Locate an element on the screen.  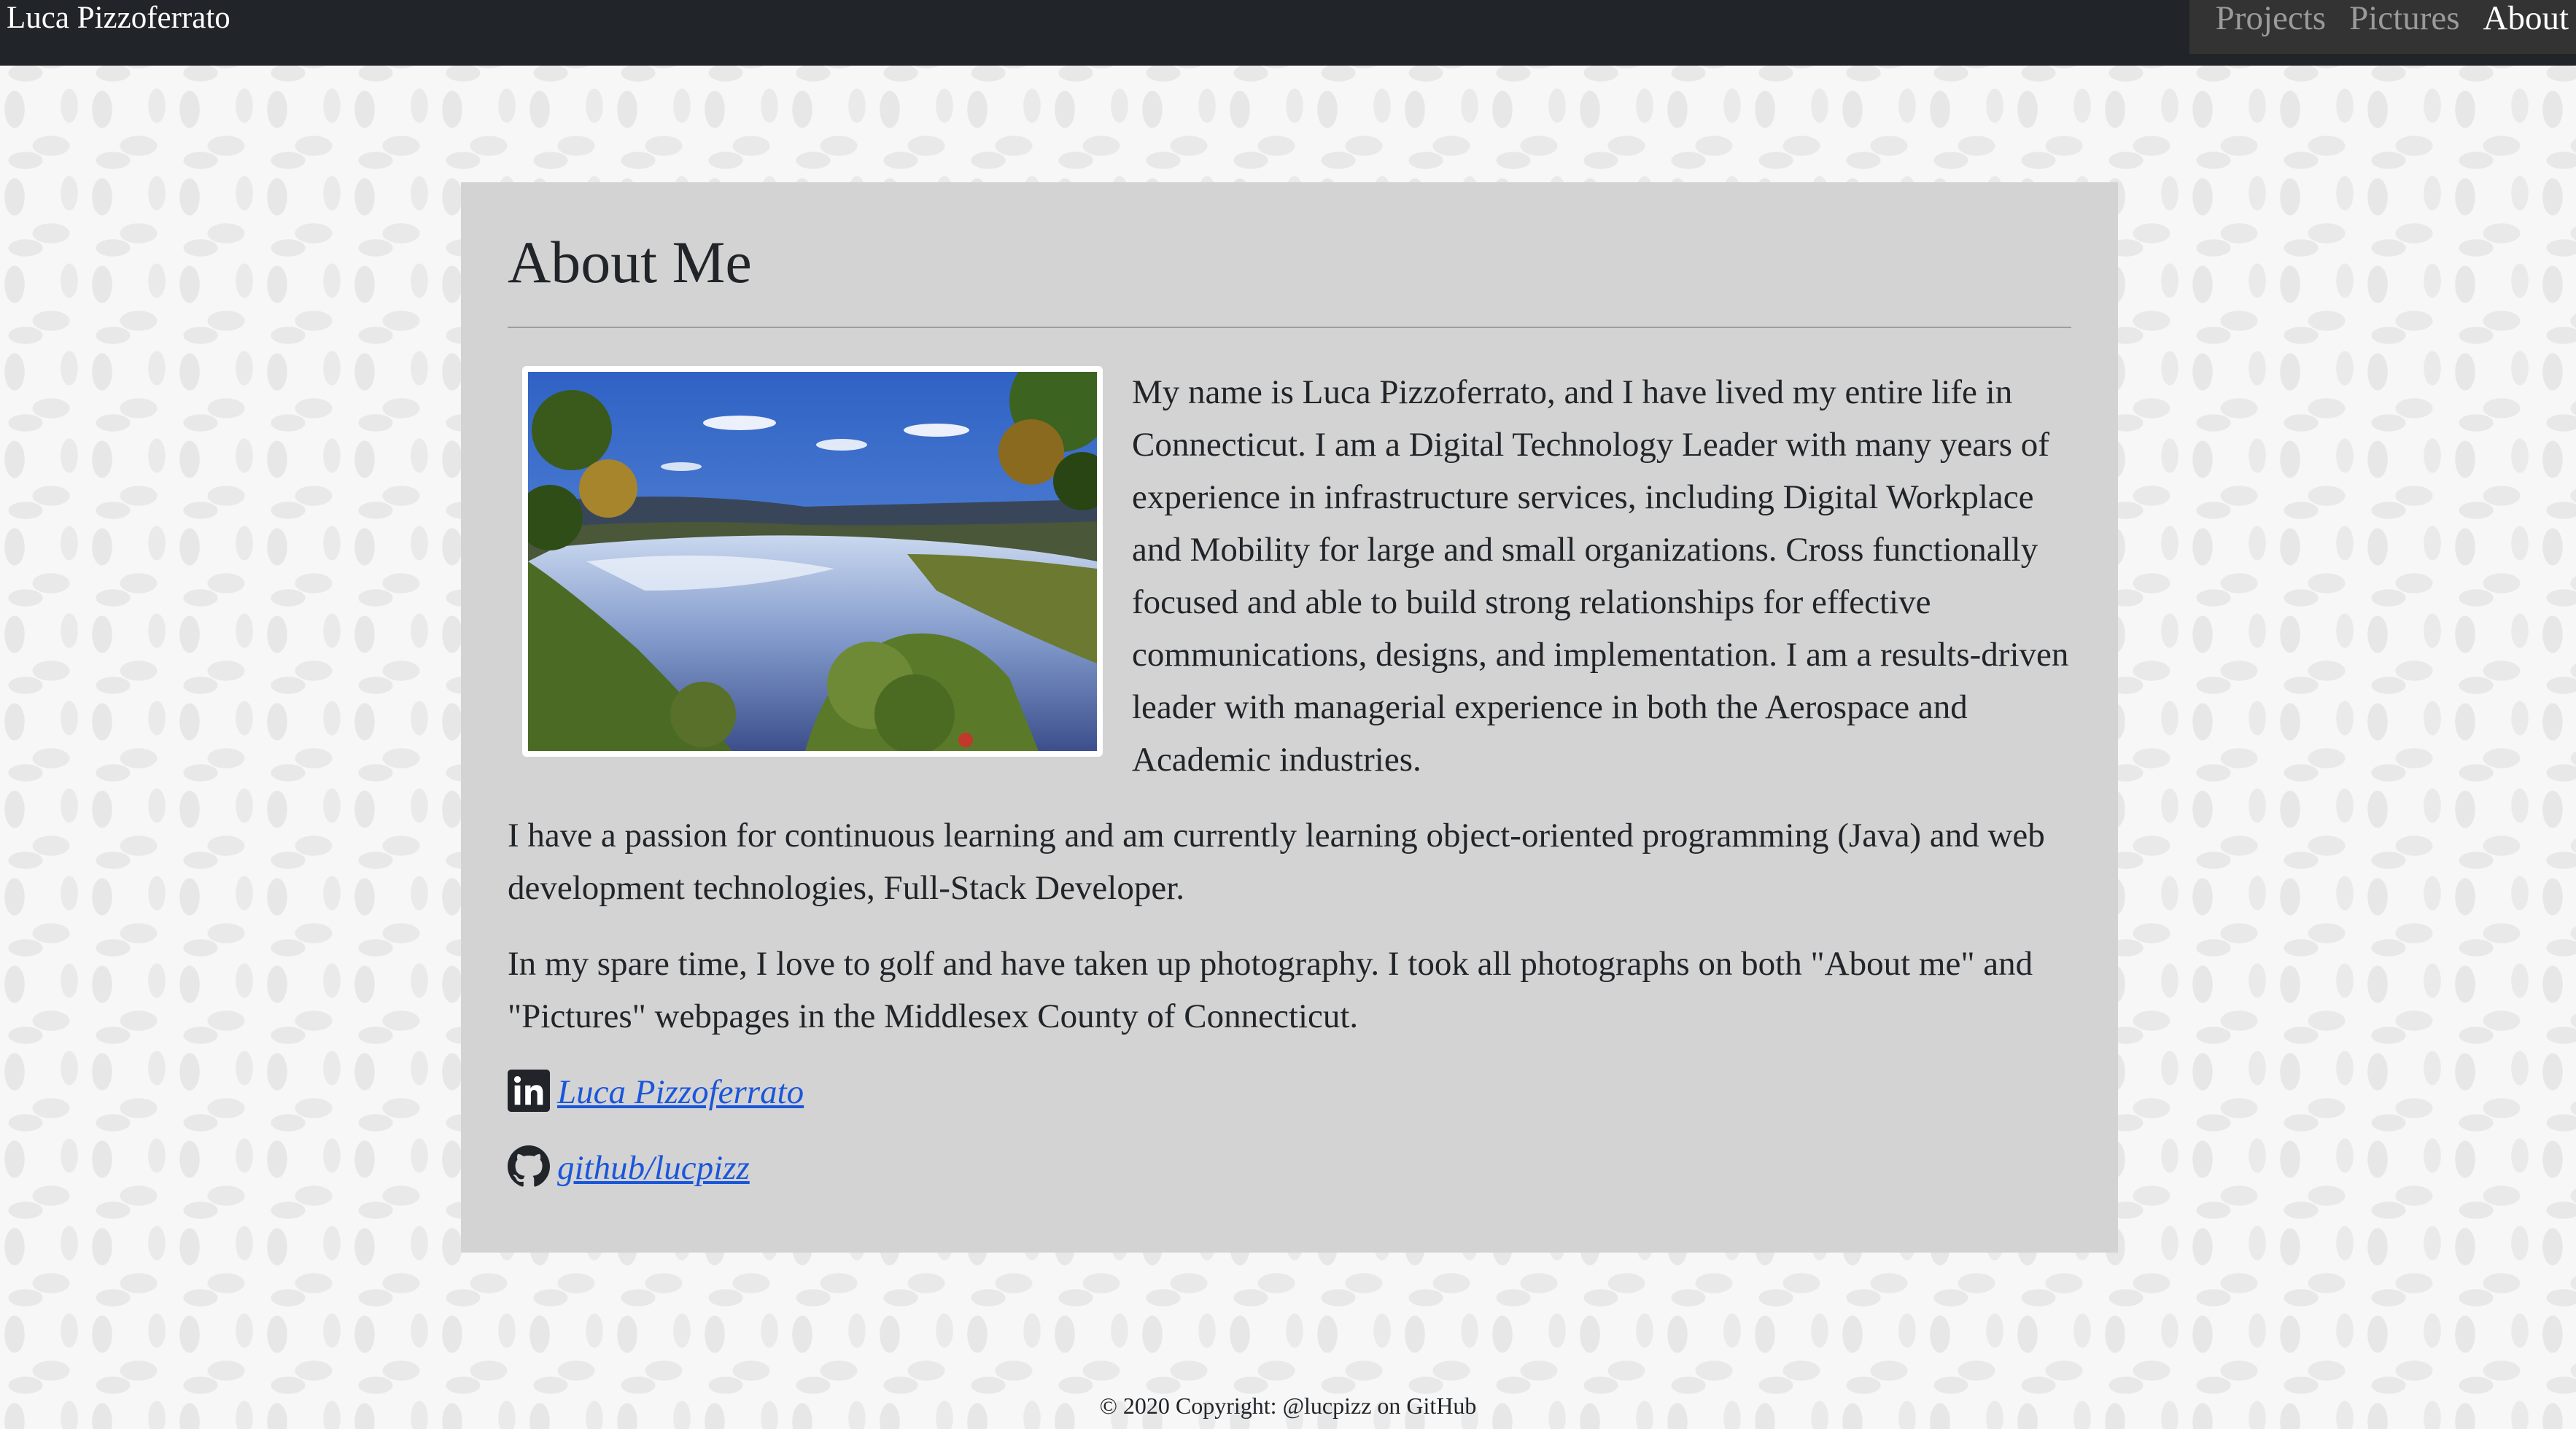
linkedin-link: Luca Pizzoferrato is located at coordinates (680, 1092).